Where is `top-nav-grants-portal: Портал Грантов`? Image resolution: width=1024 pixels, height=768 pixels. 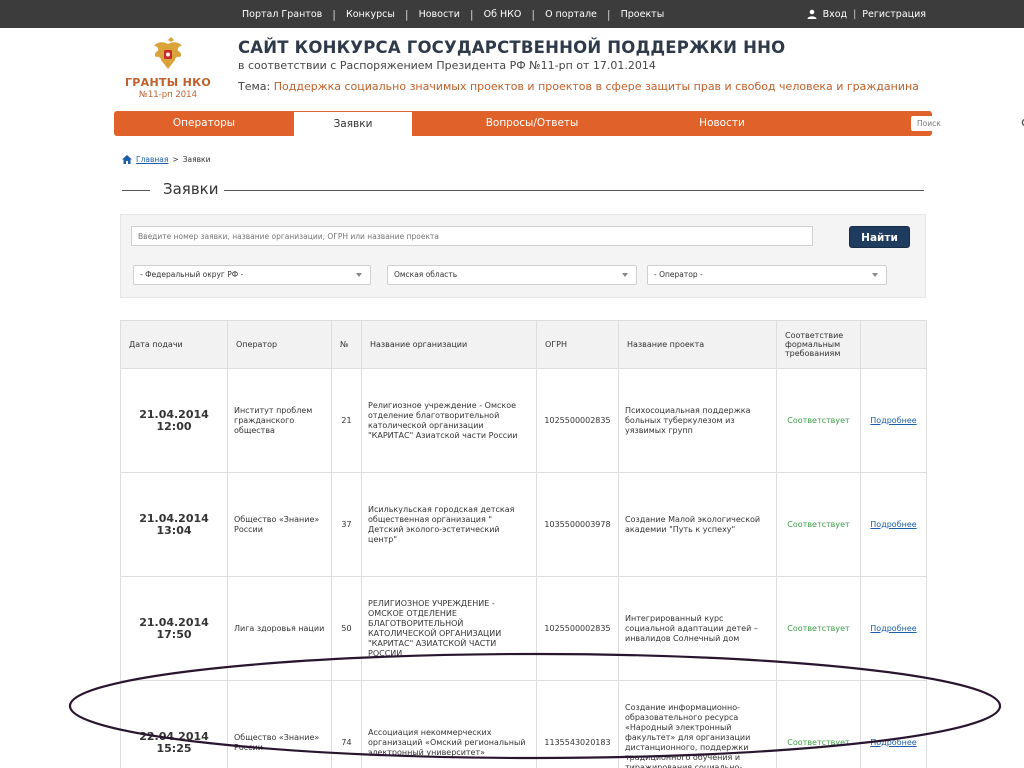 top-nav-grants-portal: Портал Грантов is located at coordinates (282, 14).